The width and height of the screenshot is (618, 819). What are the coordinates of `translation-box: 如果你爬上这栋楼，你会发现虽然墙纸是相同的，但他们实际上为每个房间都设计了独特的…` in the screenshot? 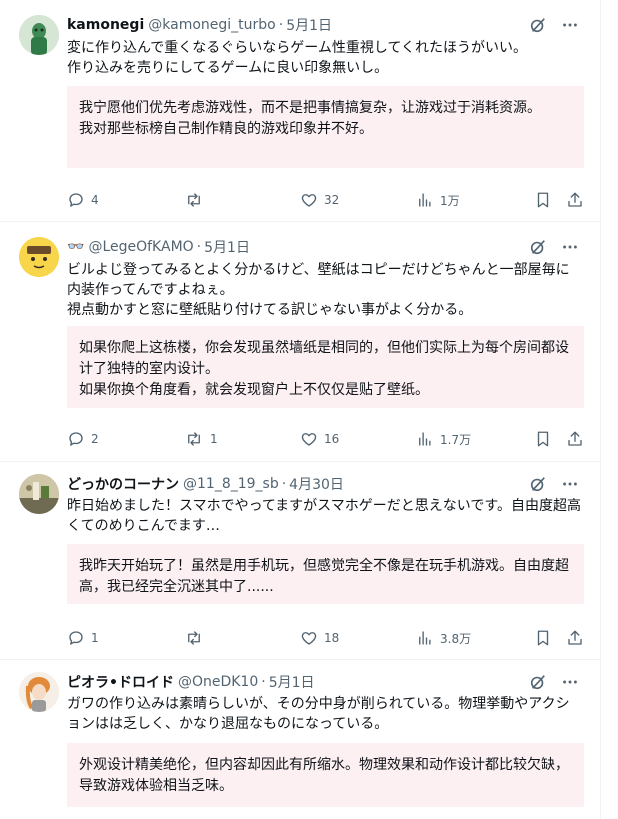 It's located at (325, 367).